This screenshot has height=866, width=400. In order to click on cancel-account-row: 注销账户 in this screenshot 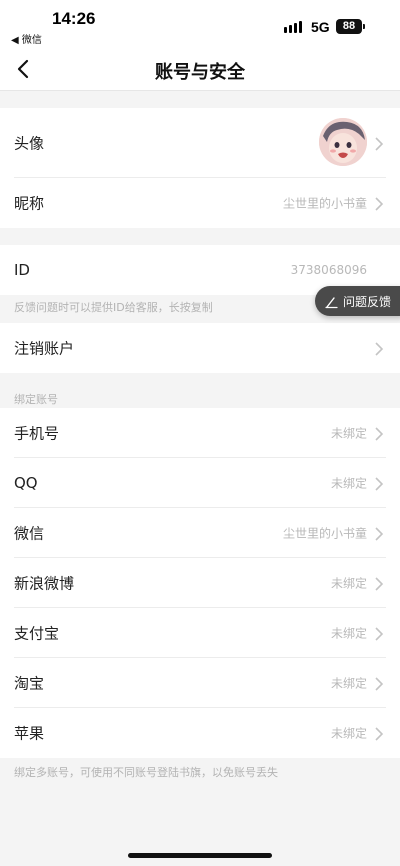, I will do `click(200, 348)`.